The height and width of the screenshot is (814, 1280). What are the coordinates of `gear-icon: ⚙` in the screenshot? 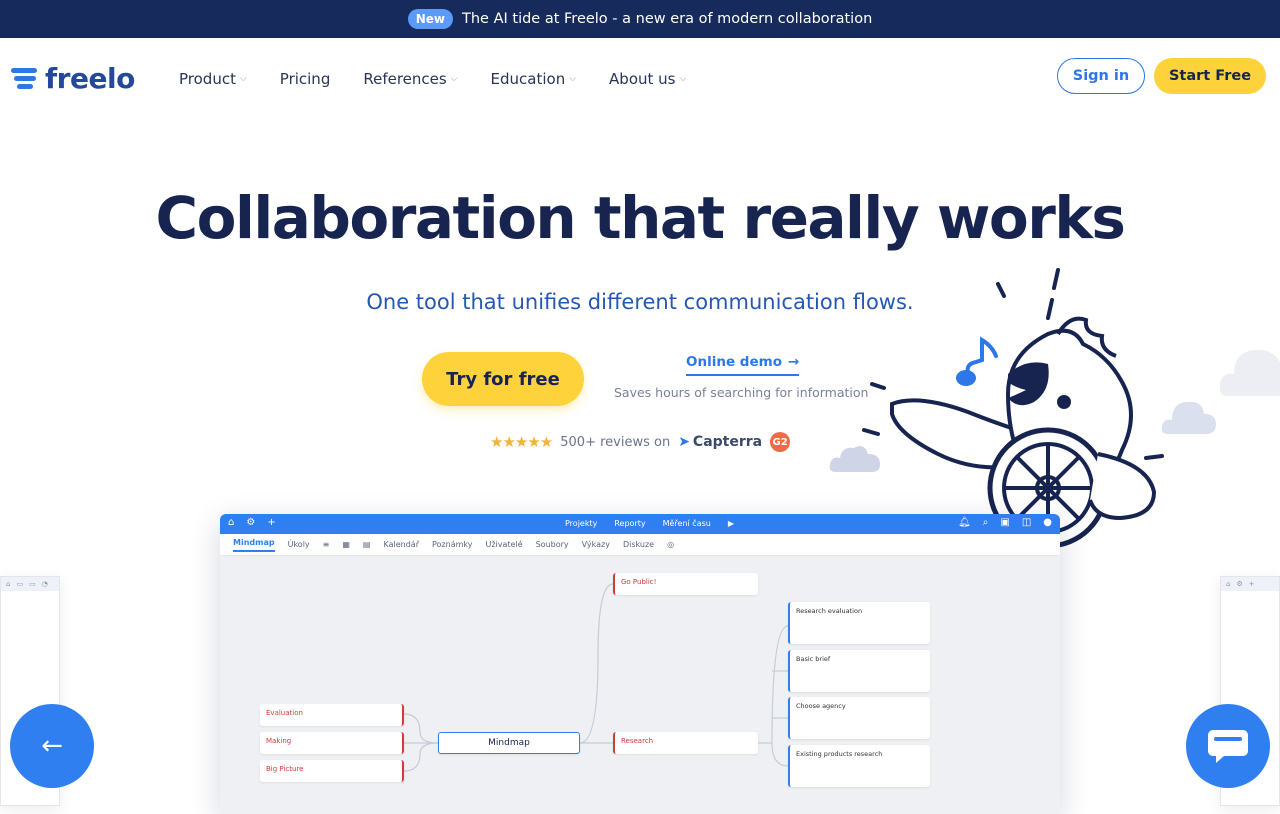 It's located at (250, 522).